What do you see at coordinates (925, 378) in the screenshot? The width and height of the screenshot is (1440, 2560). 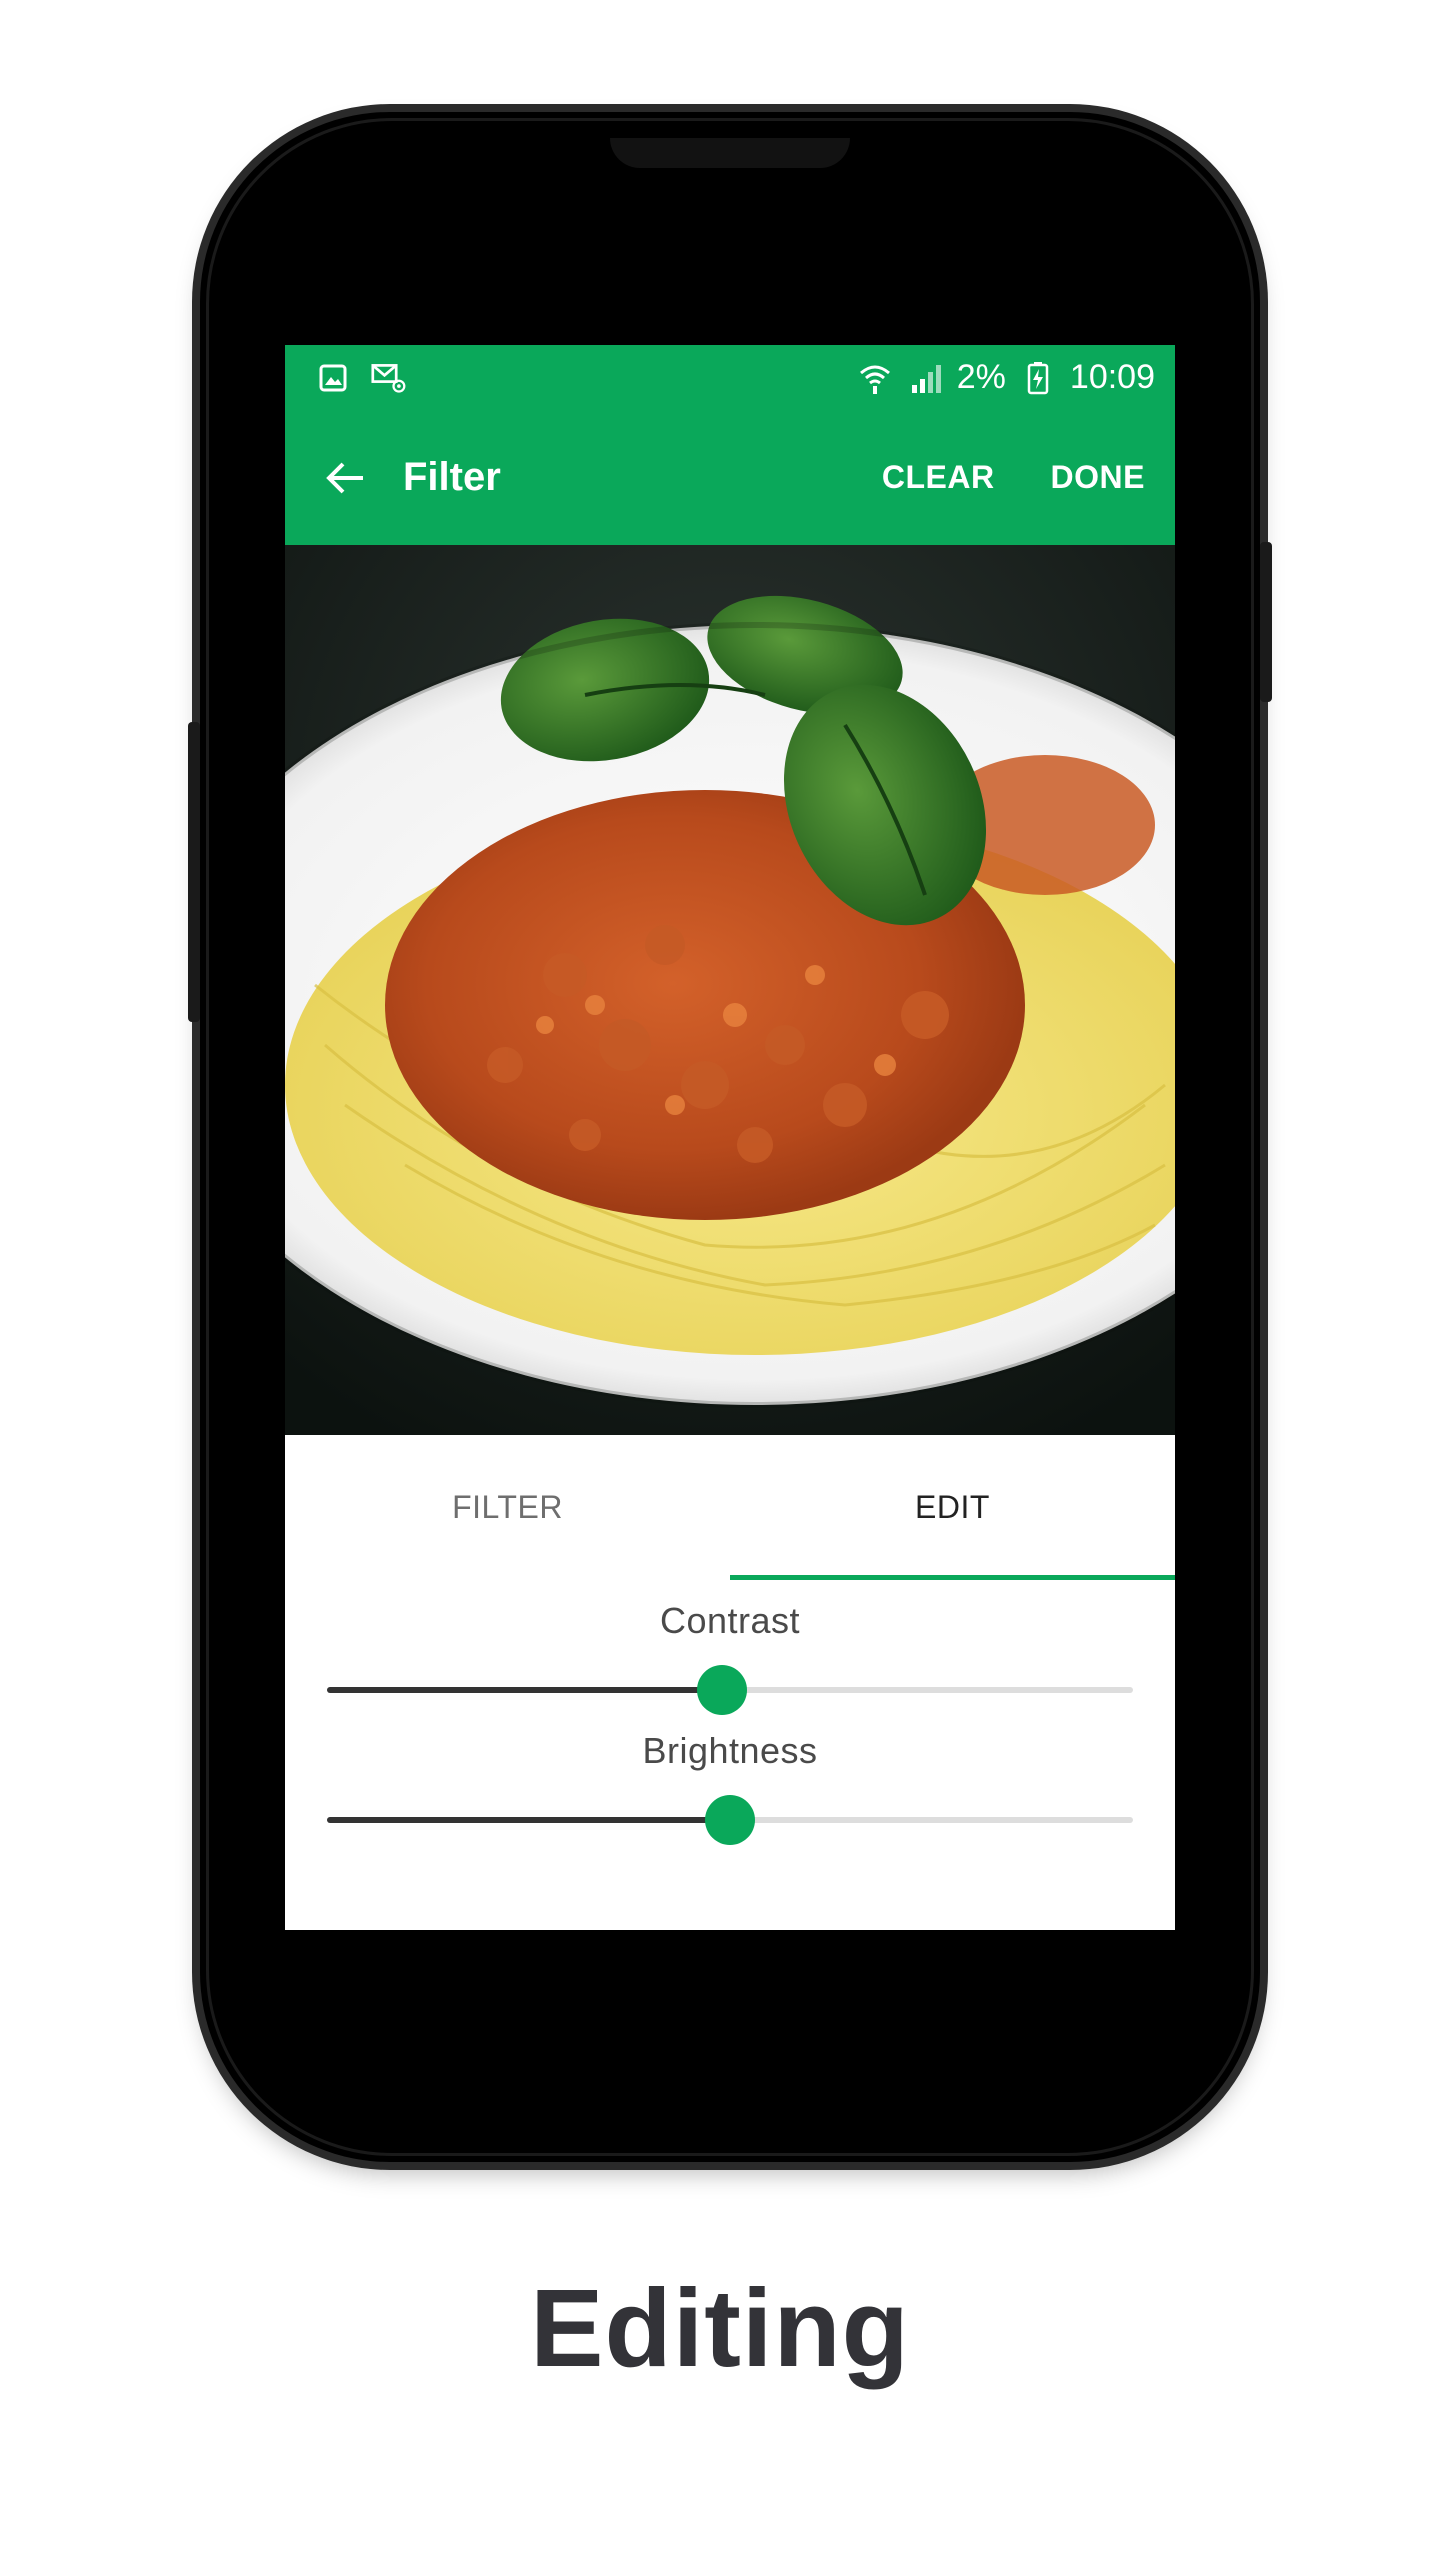 I see `signal-icon` at bounding box center [925, 378].